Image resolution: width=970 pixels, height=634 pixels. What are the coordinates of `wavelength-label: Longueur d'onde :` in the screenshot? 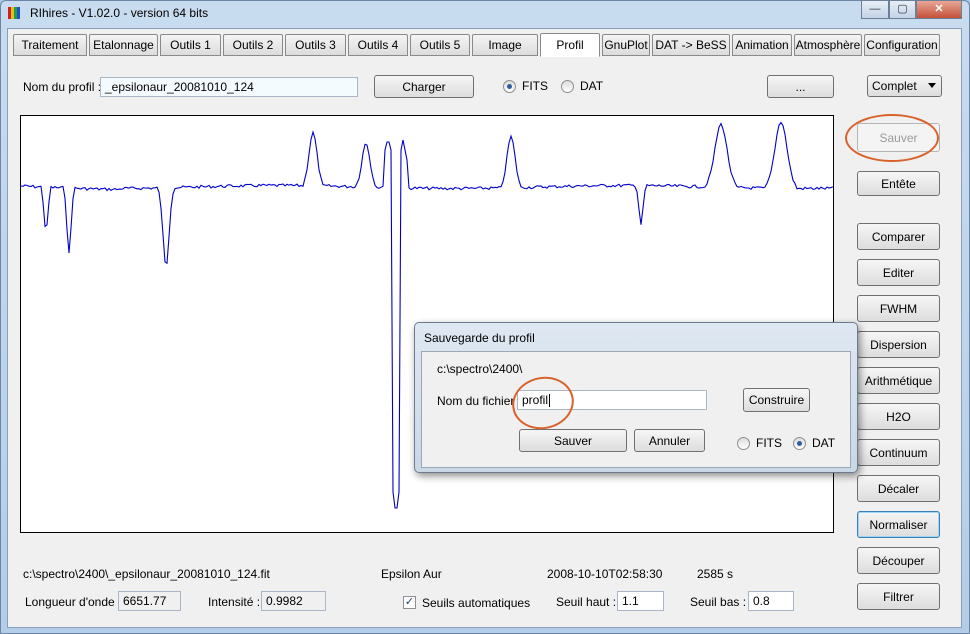 It's located at (73, 602).